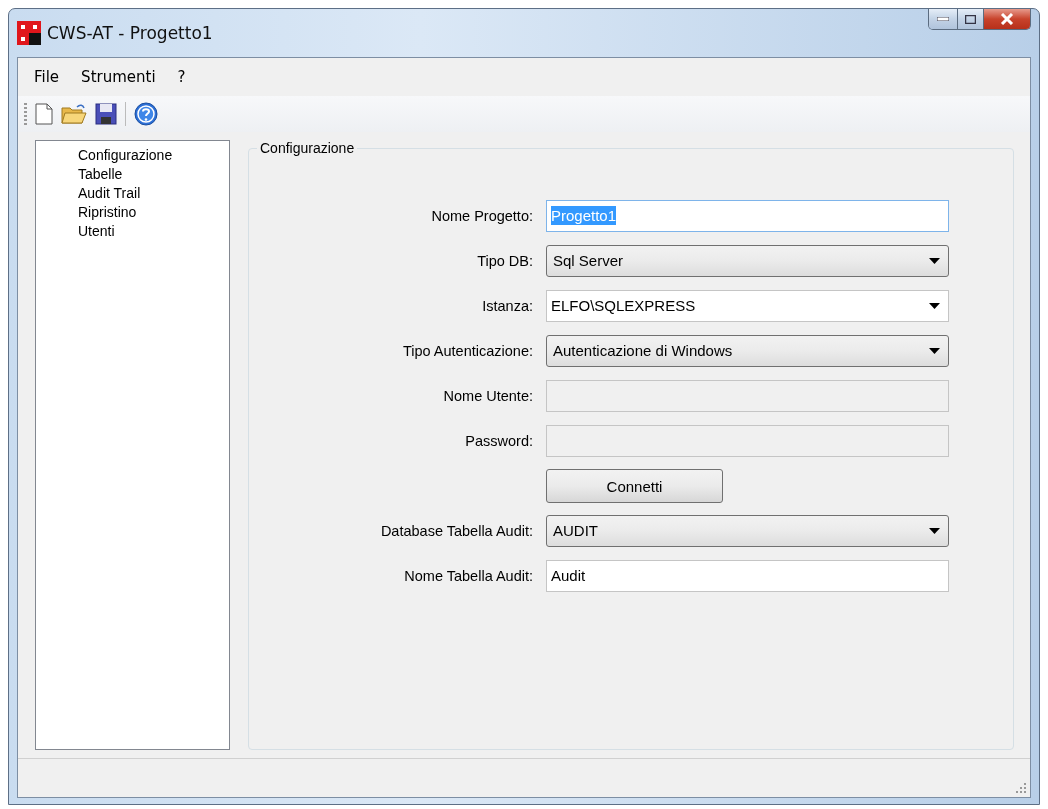 The height and width of the screenshot is (809, 1048). Describe the element at coordinates (487, 395) in the screenshot. I see `field-label: Nome Utente:` at that location.